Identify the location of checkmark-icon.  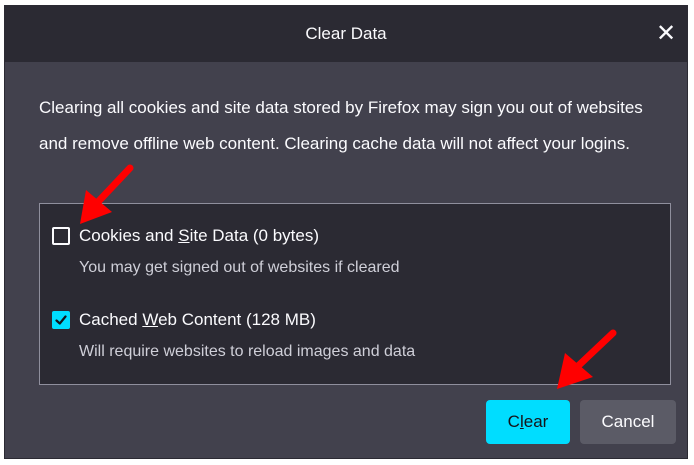
(61, 320).